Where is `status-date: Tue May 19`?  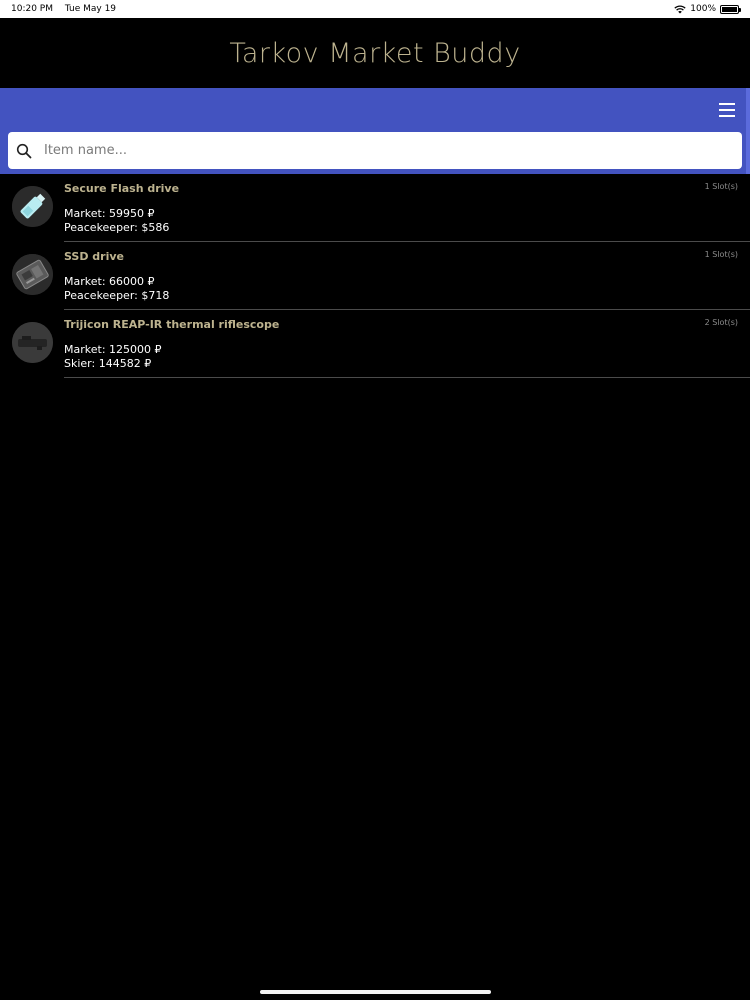 status-date: Tue May 19 is located at coordinates (90, 9).